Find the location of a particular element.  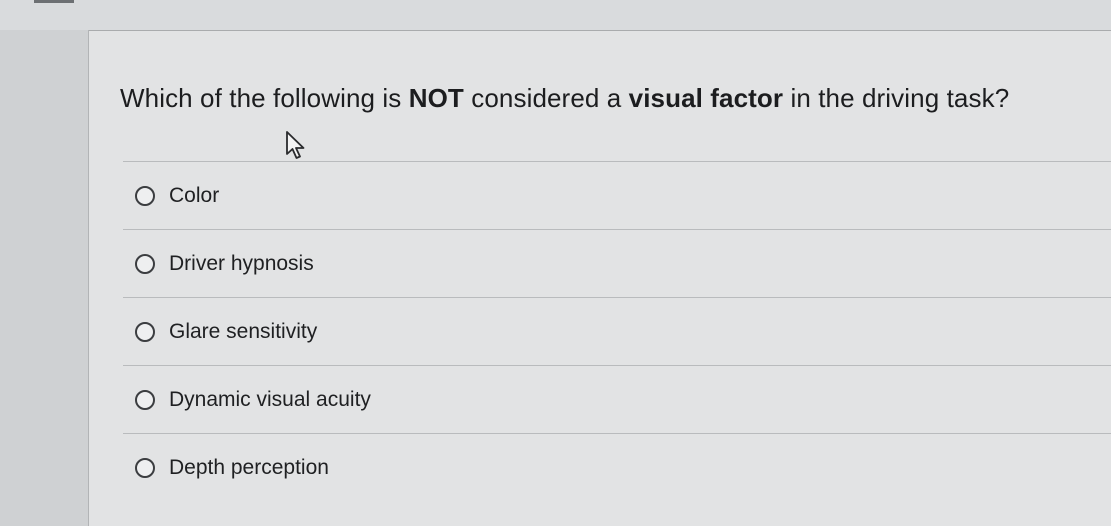

answer-option-depth-perception: Depth perception is located at coordinates (617, 467).